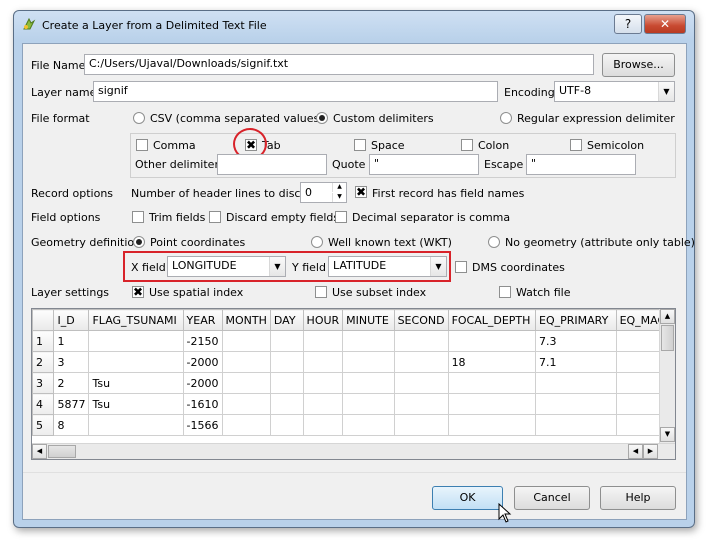 The image size is (713, 547). Describe the element at coordinates (353, 362) in the screenshot. I see `table-row: 2 3 -2000 18 7.1` at that location.